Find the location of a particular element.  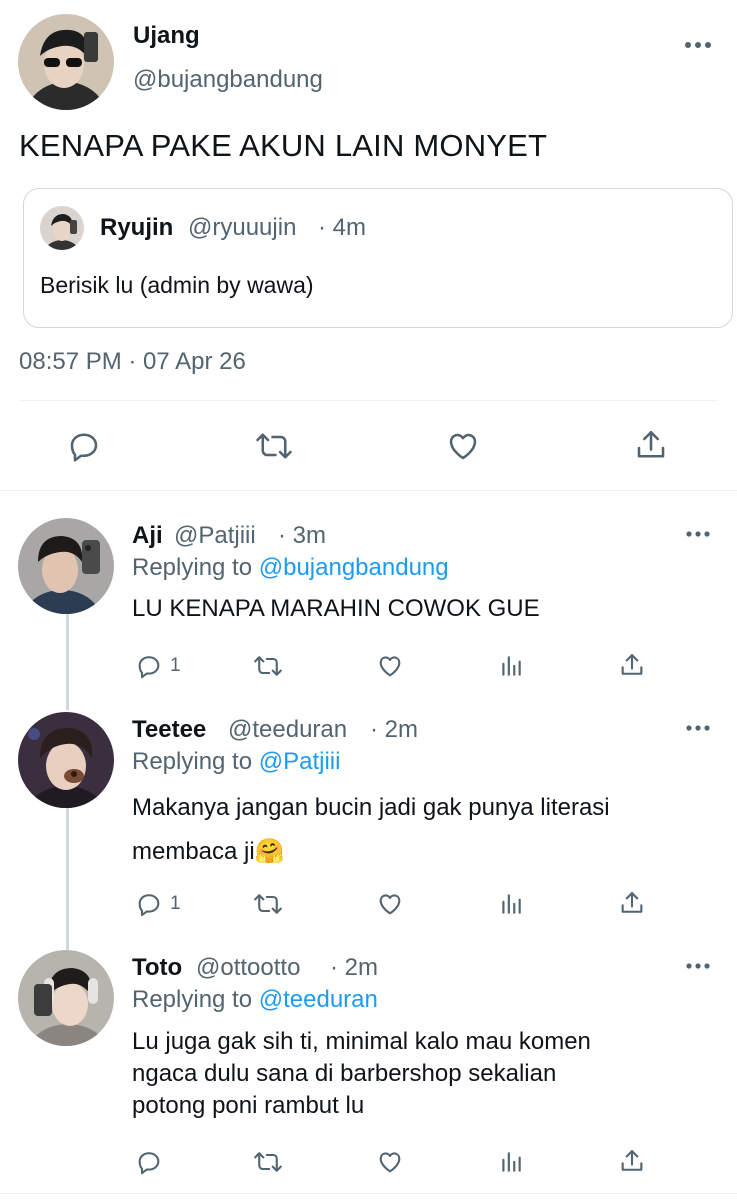

tweet-text: KENAPA PAKE AKUN LAIN MONYET is located at coordinates (283, 145).